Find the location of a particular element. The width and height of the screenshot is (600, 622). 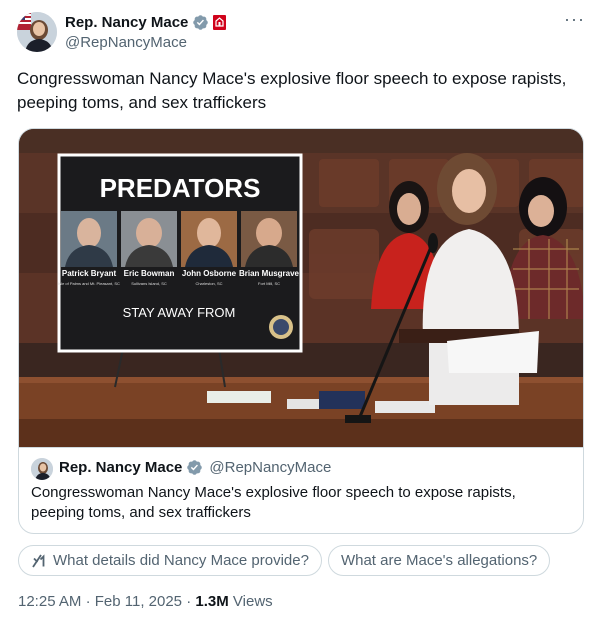

post-meta: 12:25 AM · Feb 11, 2025 · 1.3M Views is located at coordinates (145, 601).